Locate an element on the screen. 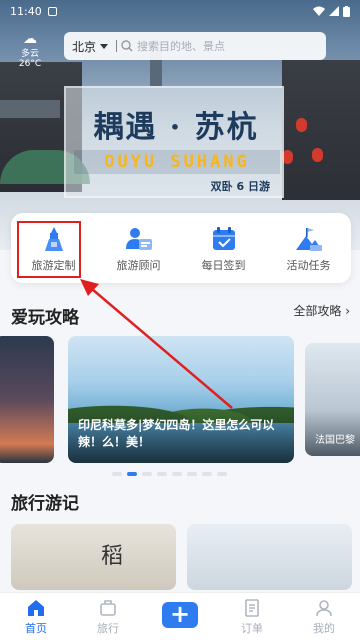 This screenshot has height=640, width=360. header-search-row: ☁ 多云 26°C 北京 is located at coordinates (180, 50).